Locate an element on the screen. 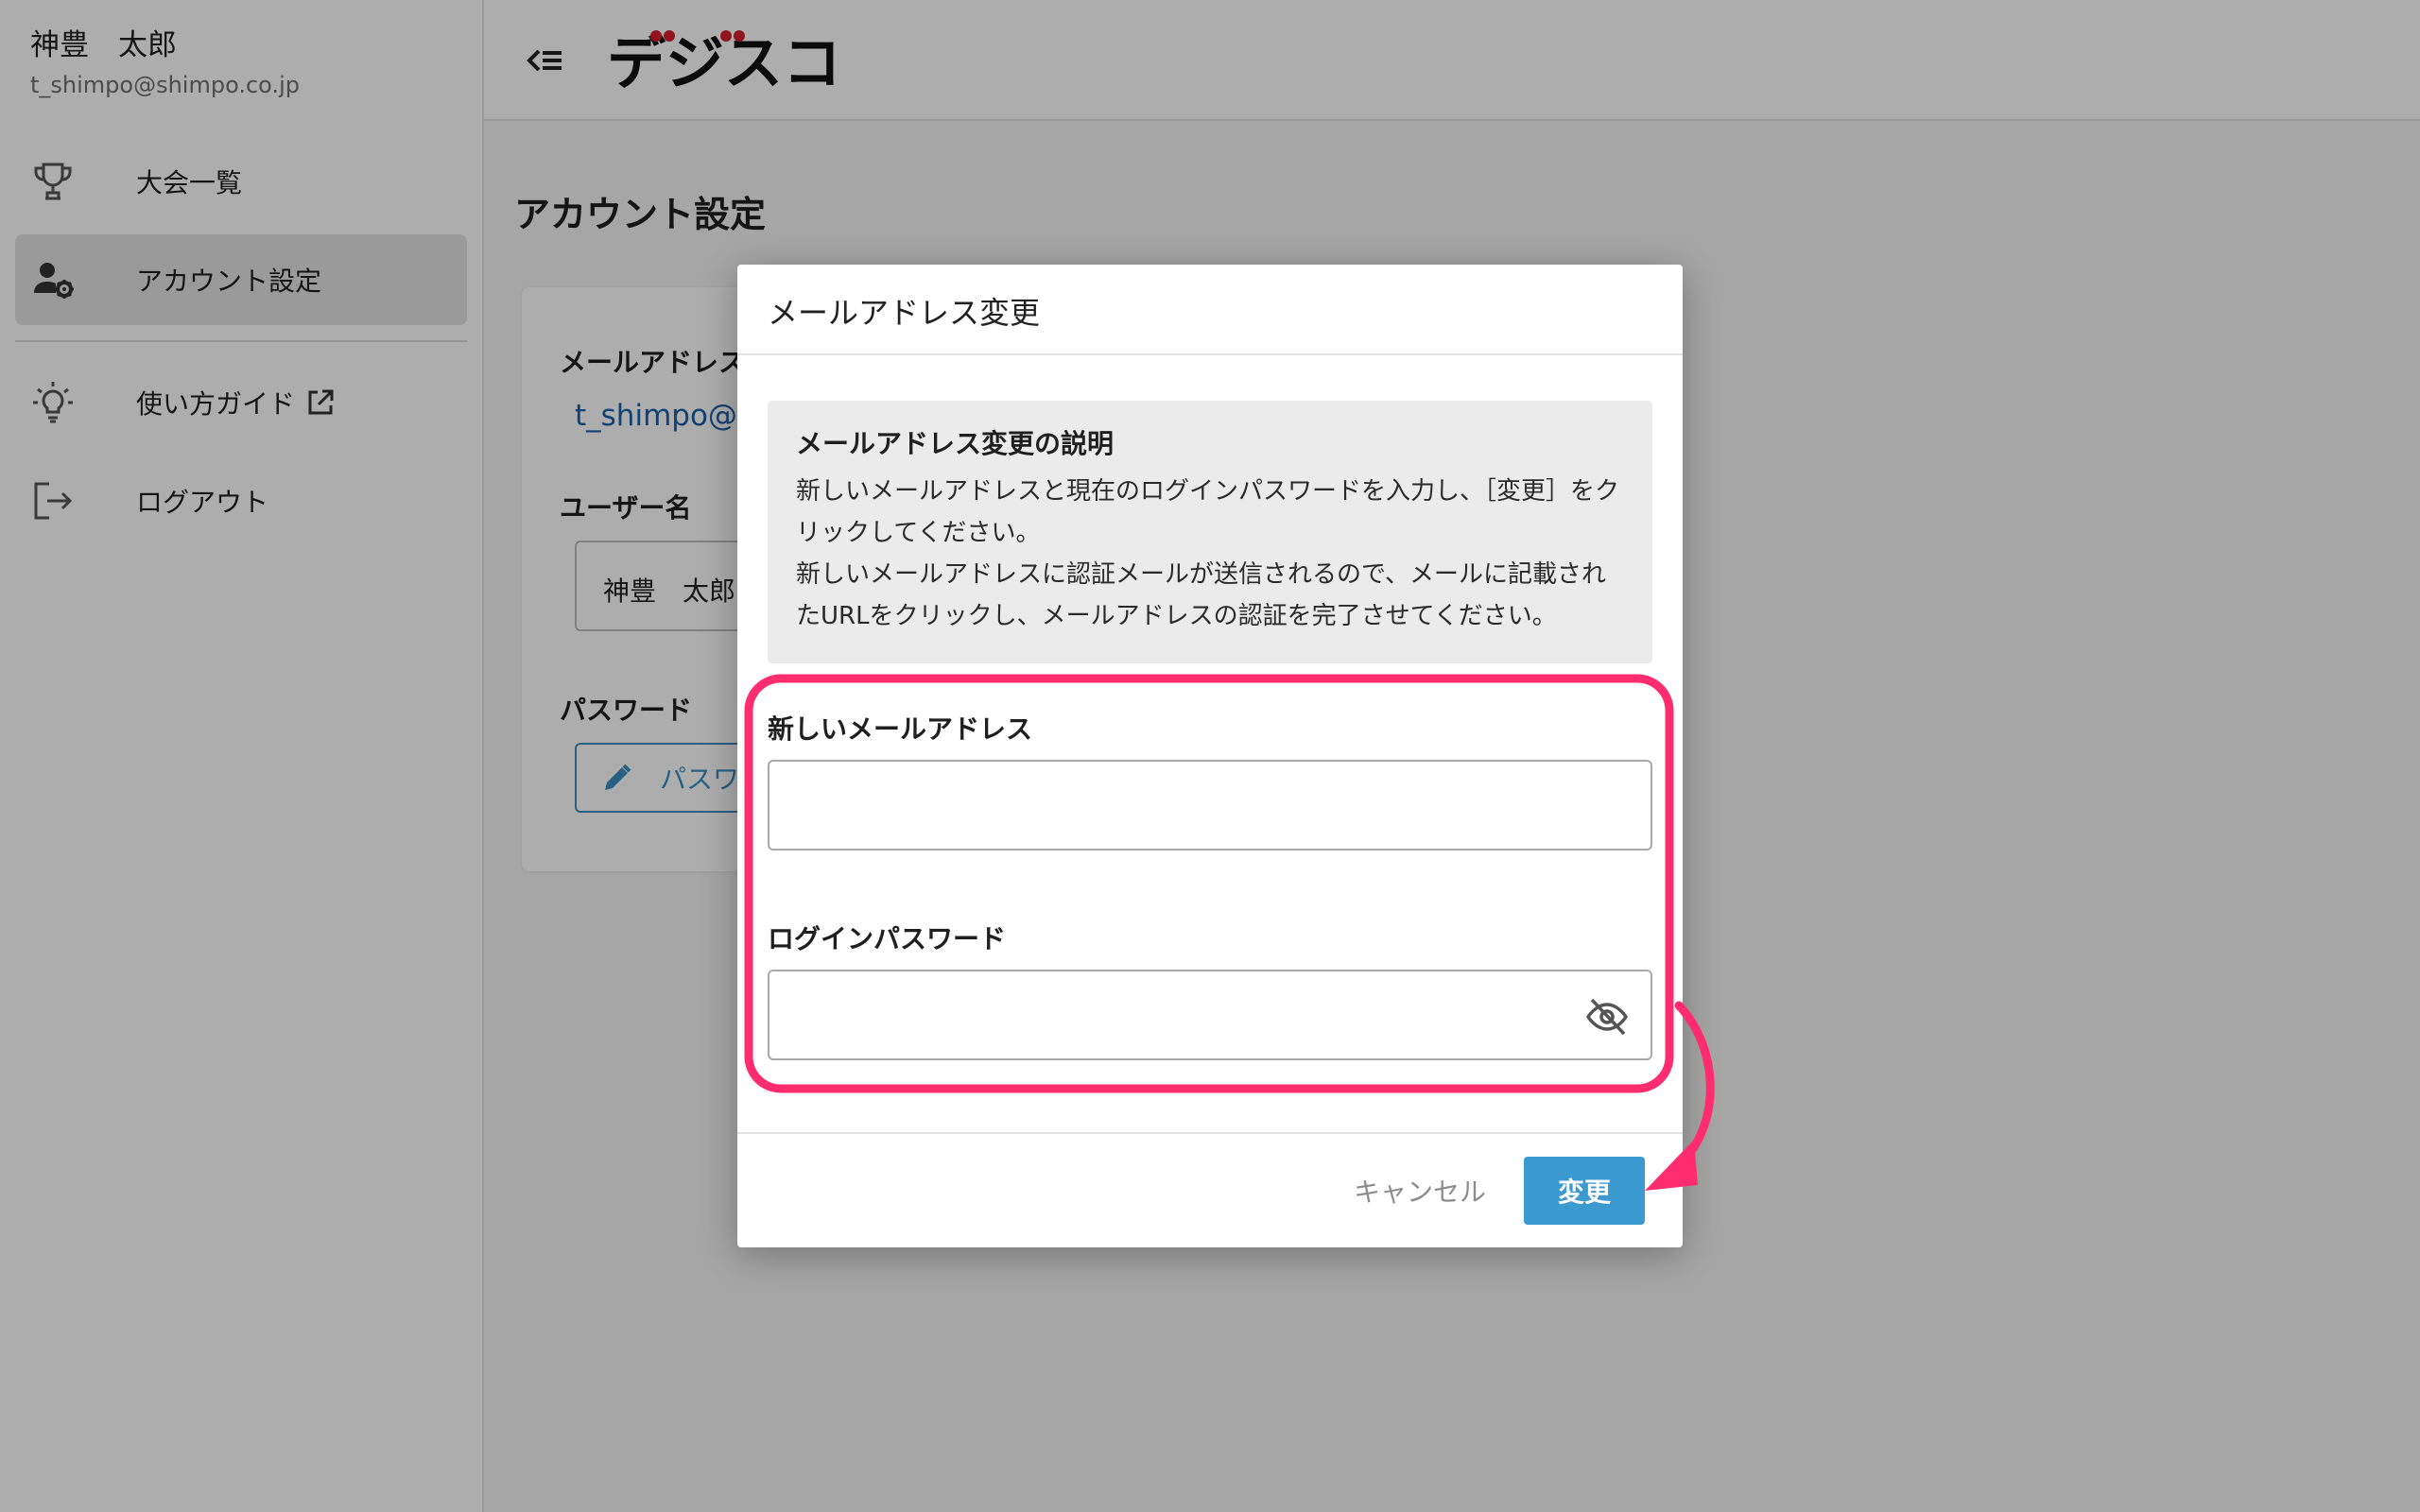 The height and width of the screenshot is (1512, 2420). login-password-input is located at coordinates (1210, 1015).